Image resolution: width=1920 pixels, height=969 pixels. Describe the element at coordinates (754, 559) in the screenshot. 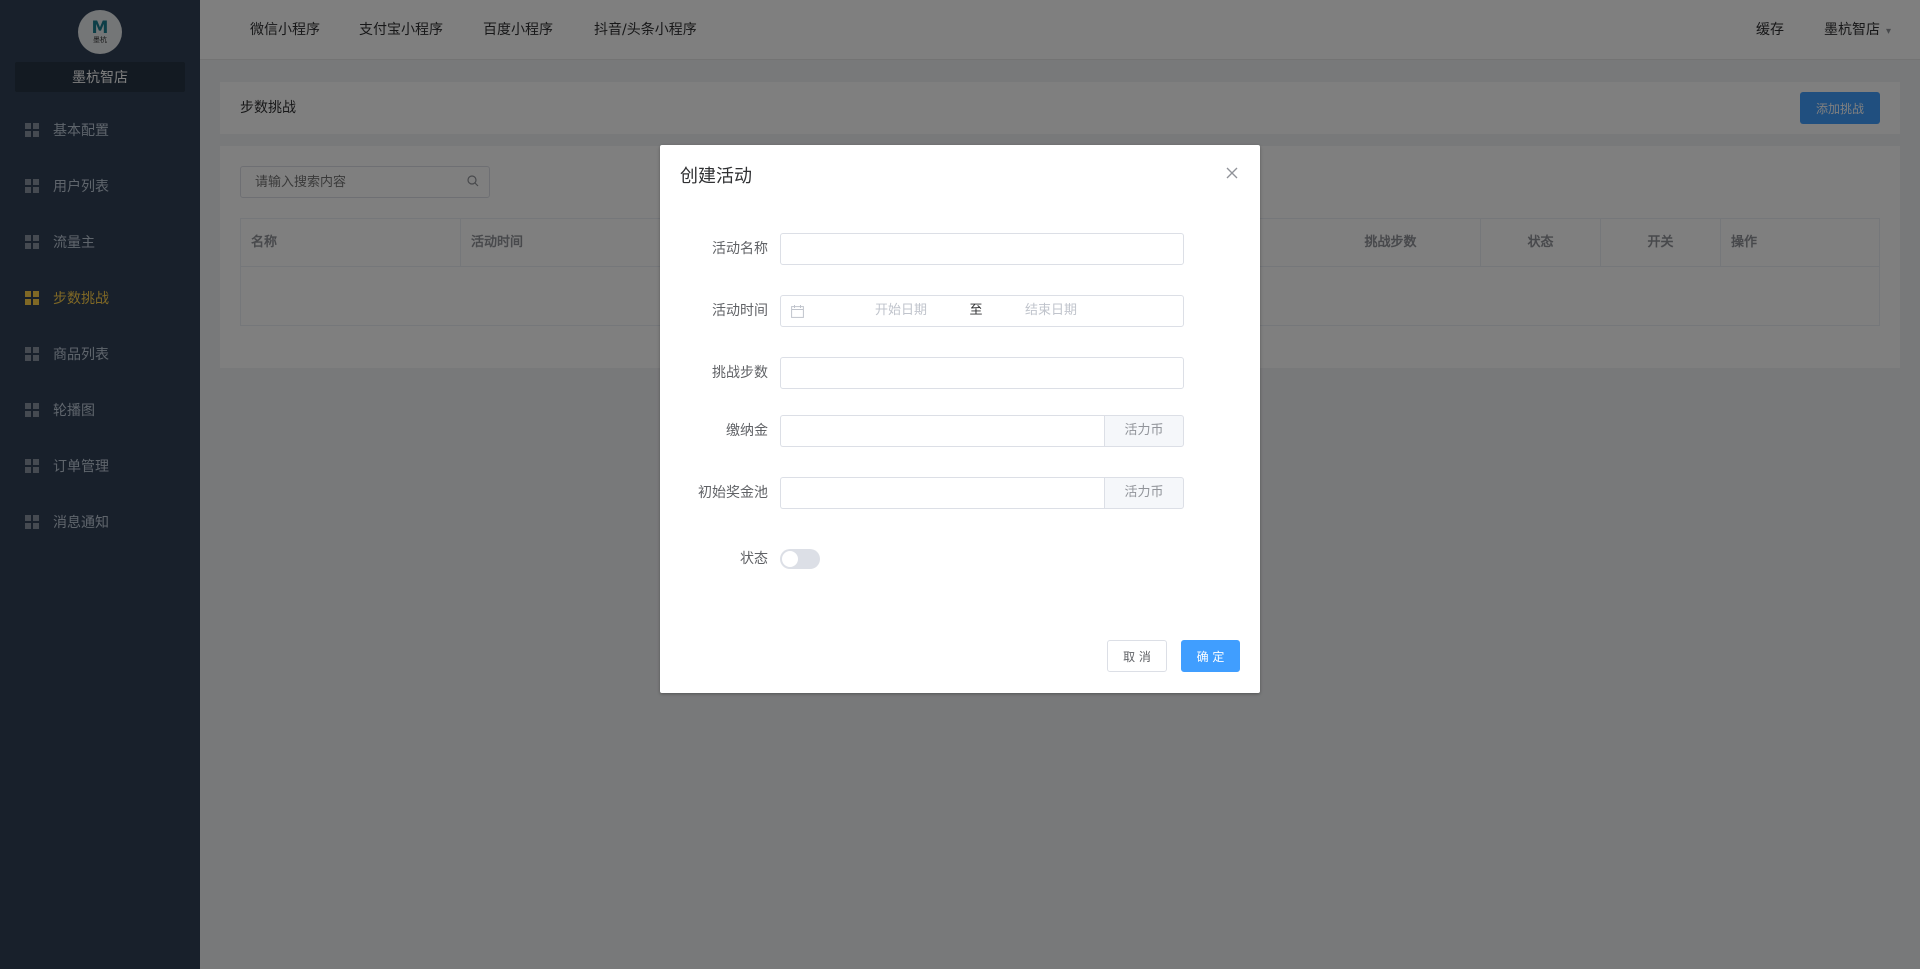

I see `status-label: 状态` at that location.